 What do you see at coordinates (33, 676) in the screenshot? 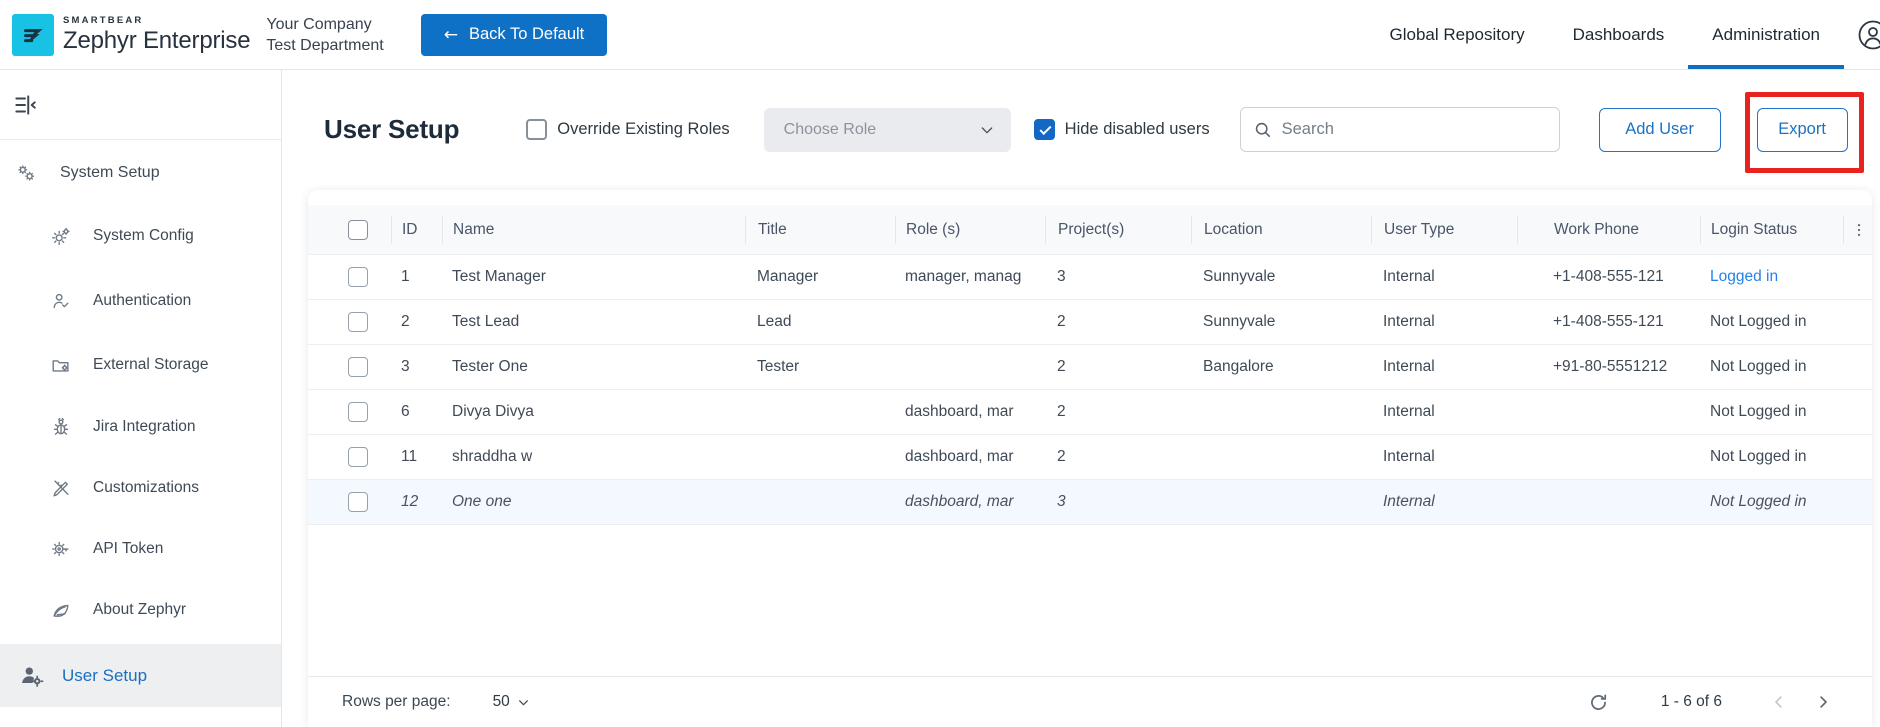
I see `user-gear-icon` at bounding box center [33, 676].